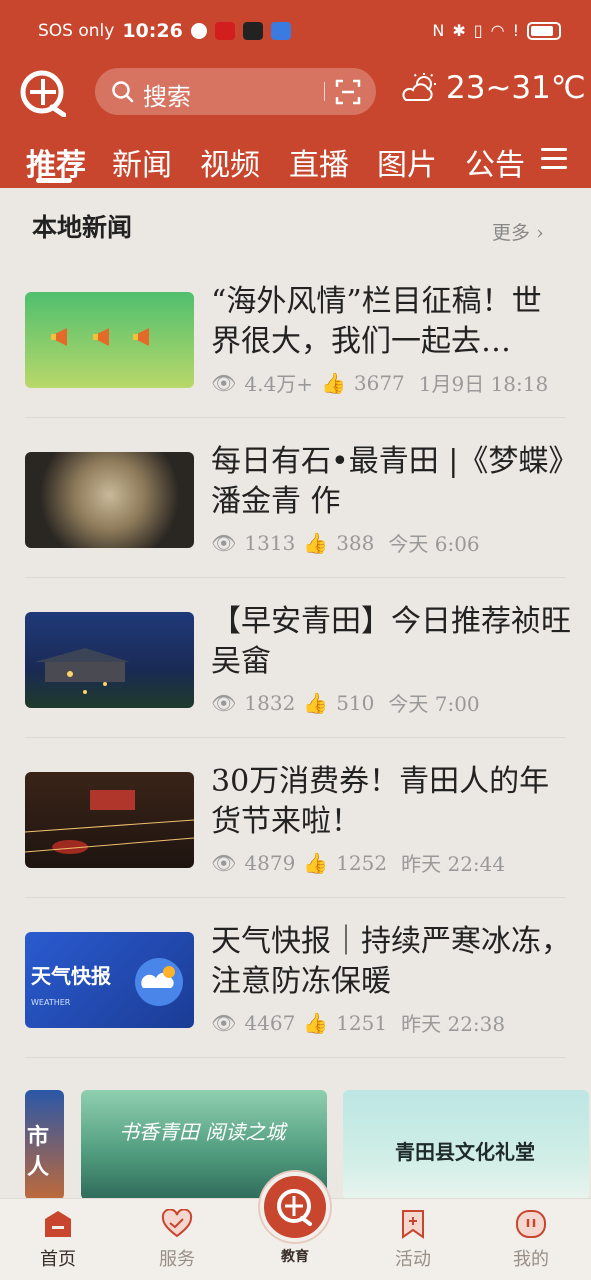  Describe the element at coordinates (355, 542) in the screenshot. I see `like-count: 388` at that location.